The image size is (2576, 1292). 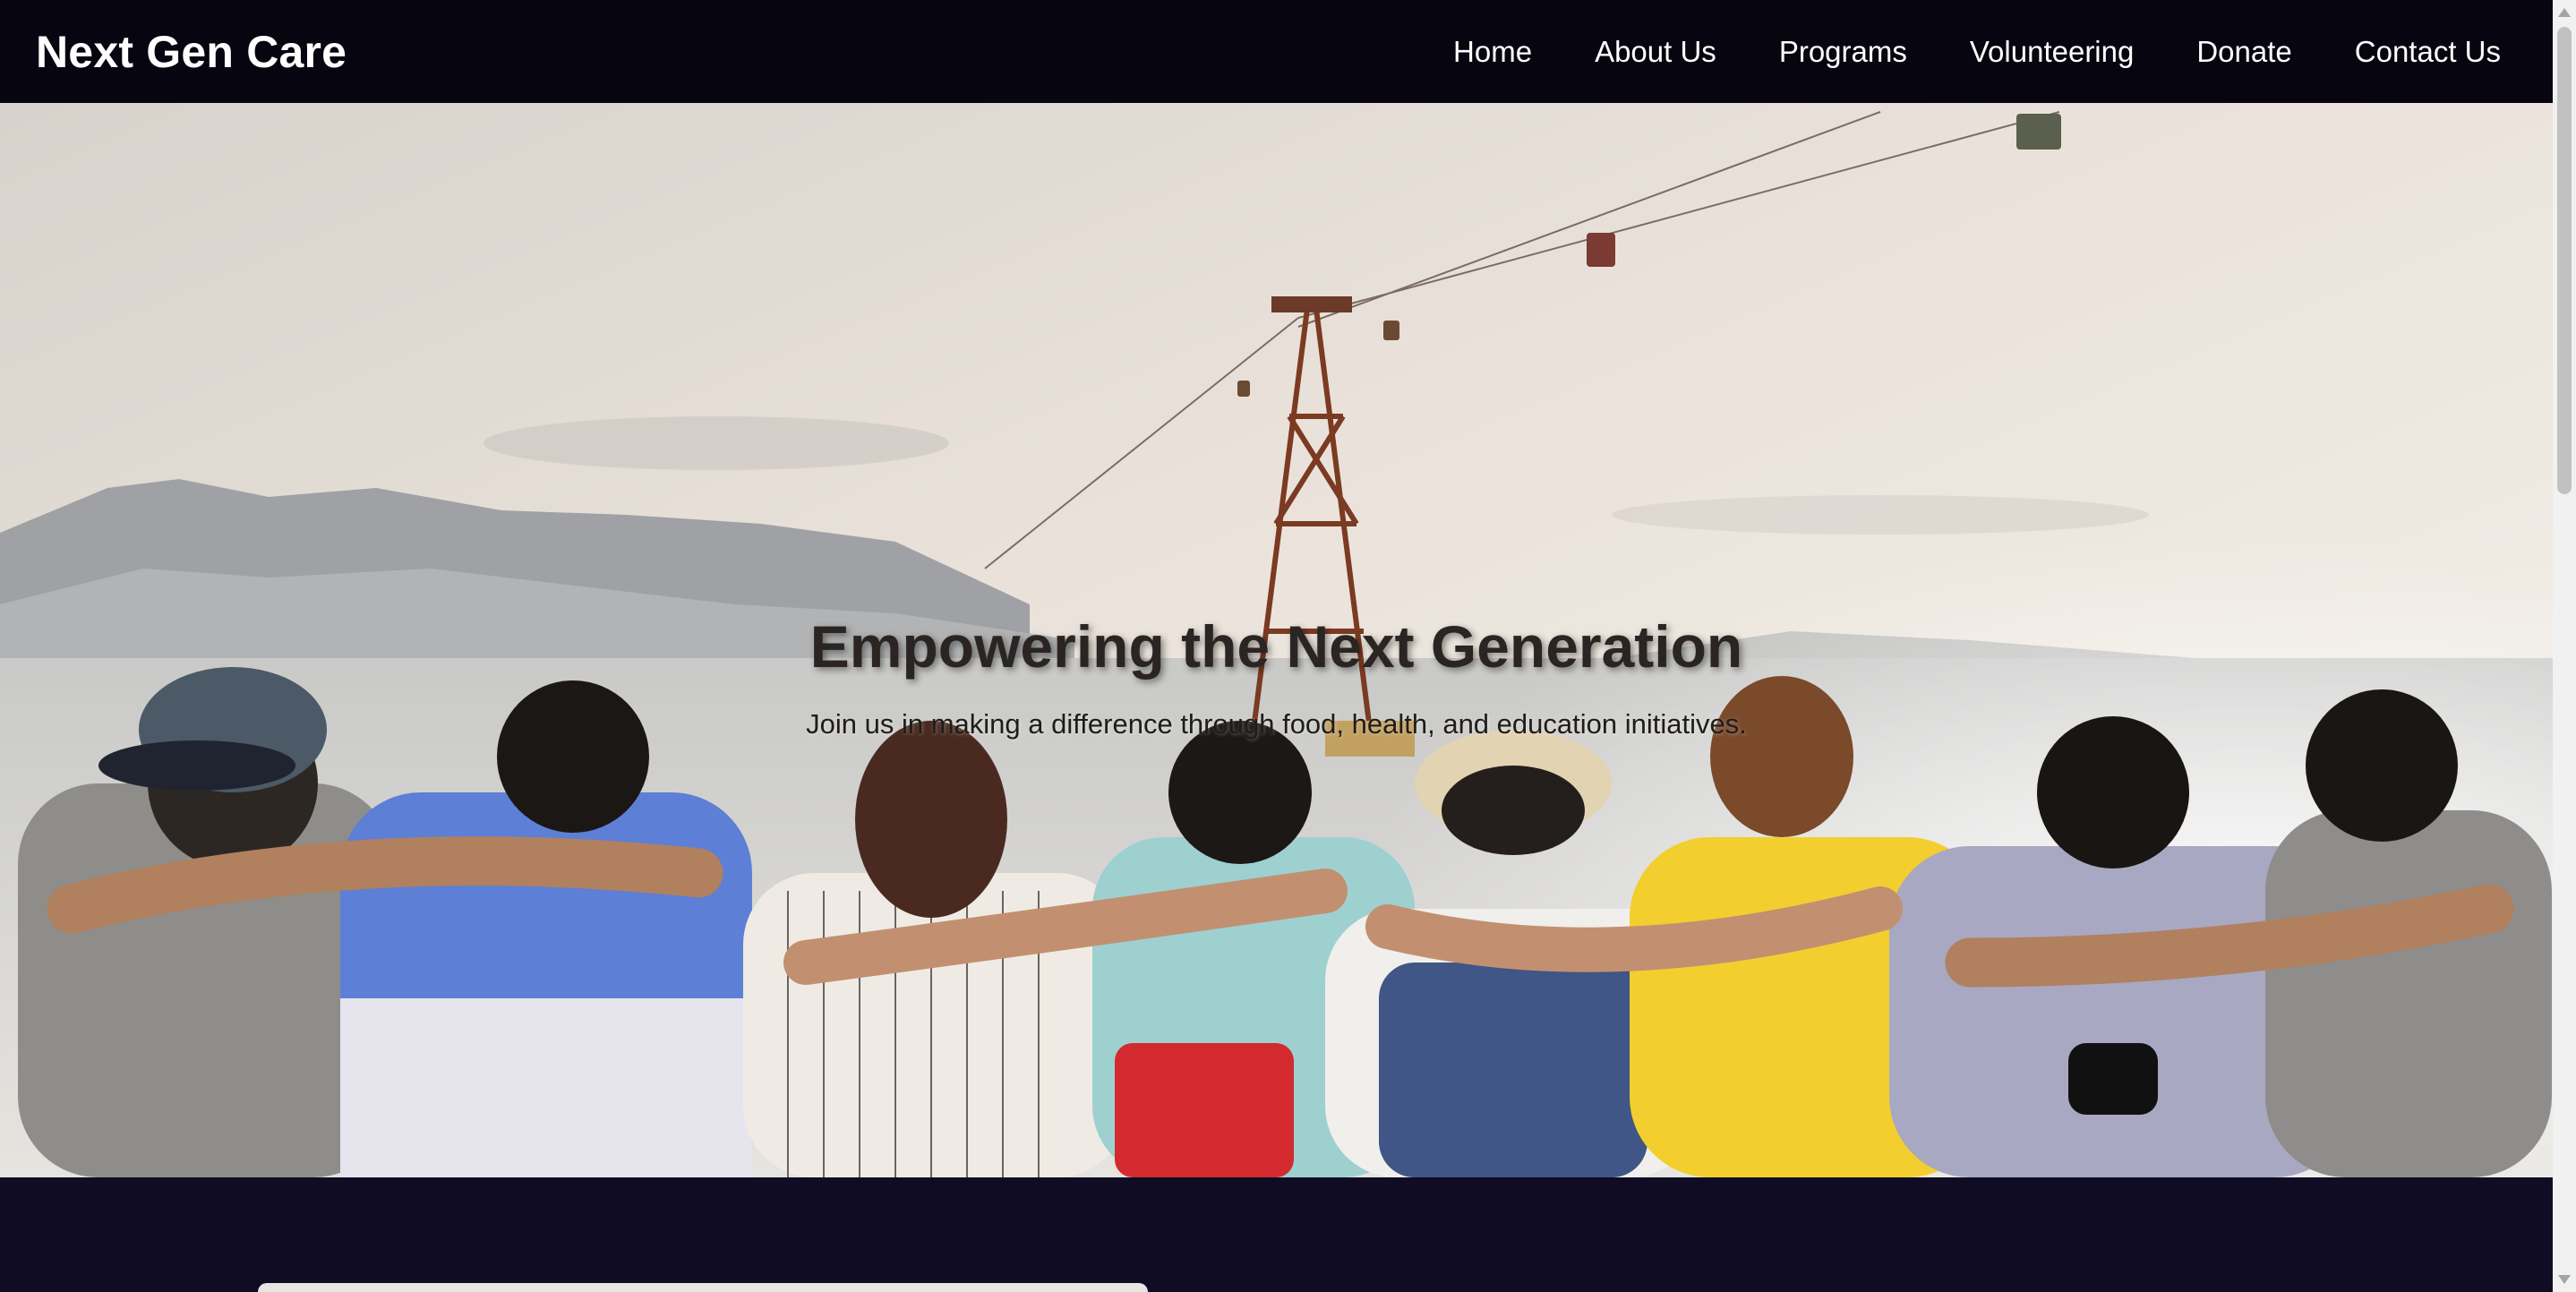 What do you see at coordinates (2564, 1279) in the screenshot?
I see `scroll-down-icon` at bounding box center [2564, 1279].